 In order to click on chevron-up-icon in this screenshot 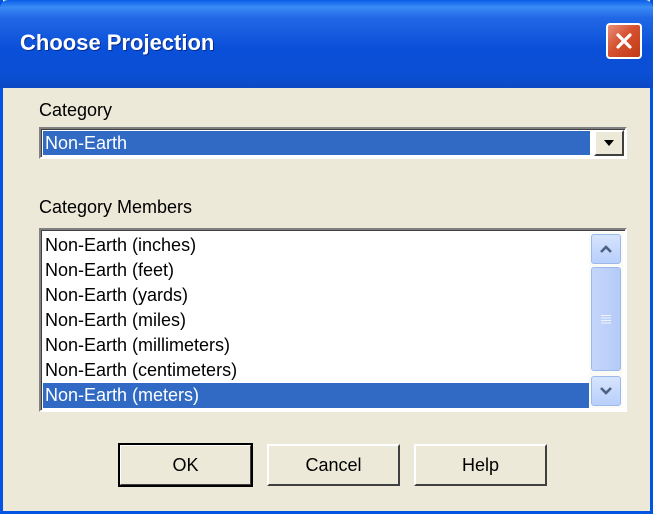, I will do `click(606, 249)`.